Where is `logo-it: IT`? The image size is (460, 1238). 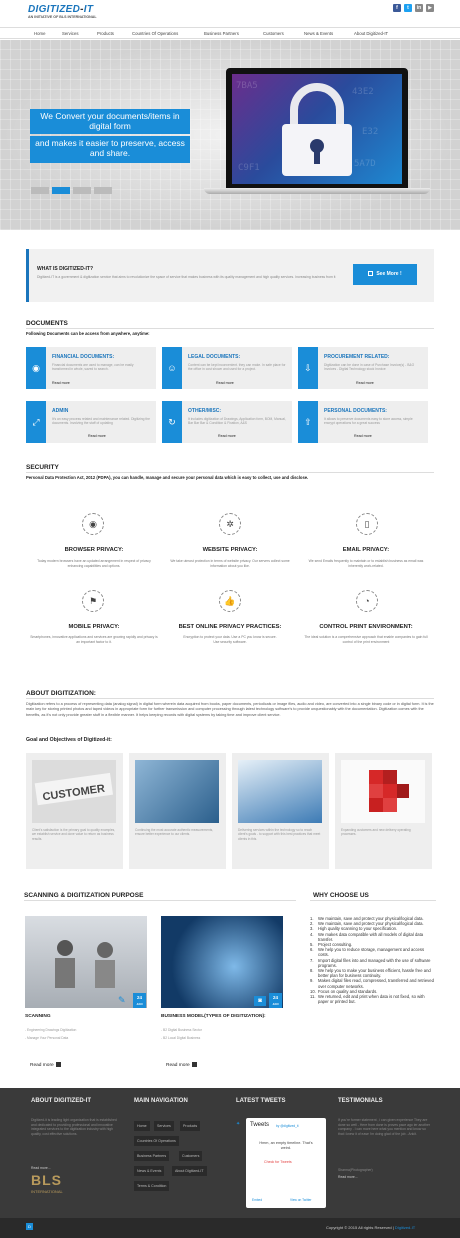 logo-it: IT is located at coordinates (88, 9).